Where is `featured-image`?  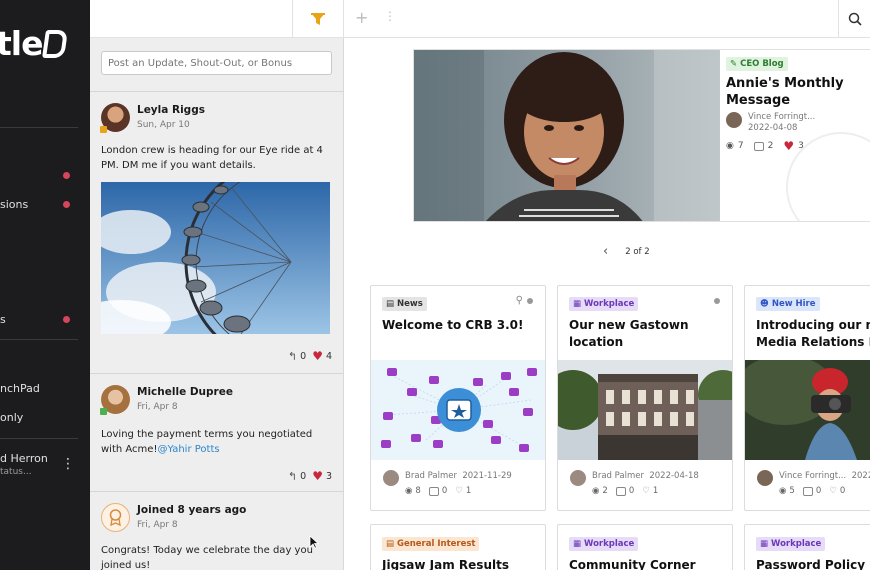 featured-image is located at coordinates (567, 135).